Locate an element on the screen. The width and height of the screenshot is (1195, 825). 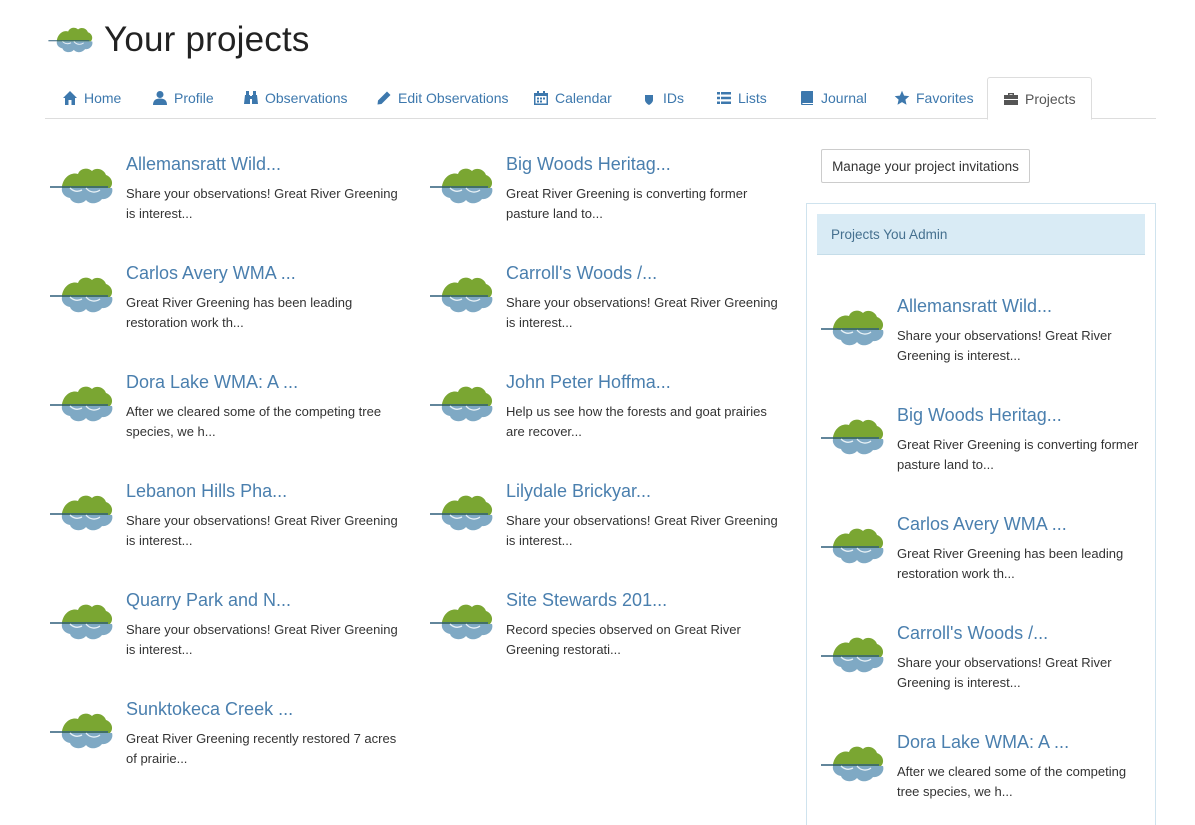
tab-journal: Journal is located at coordinates (833, 98).